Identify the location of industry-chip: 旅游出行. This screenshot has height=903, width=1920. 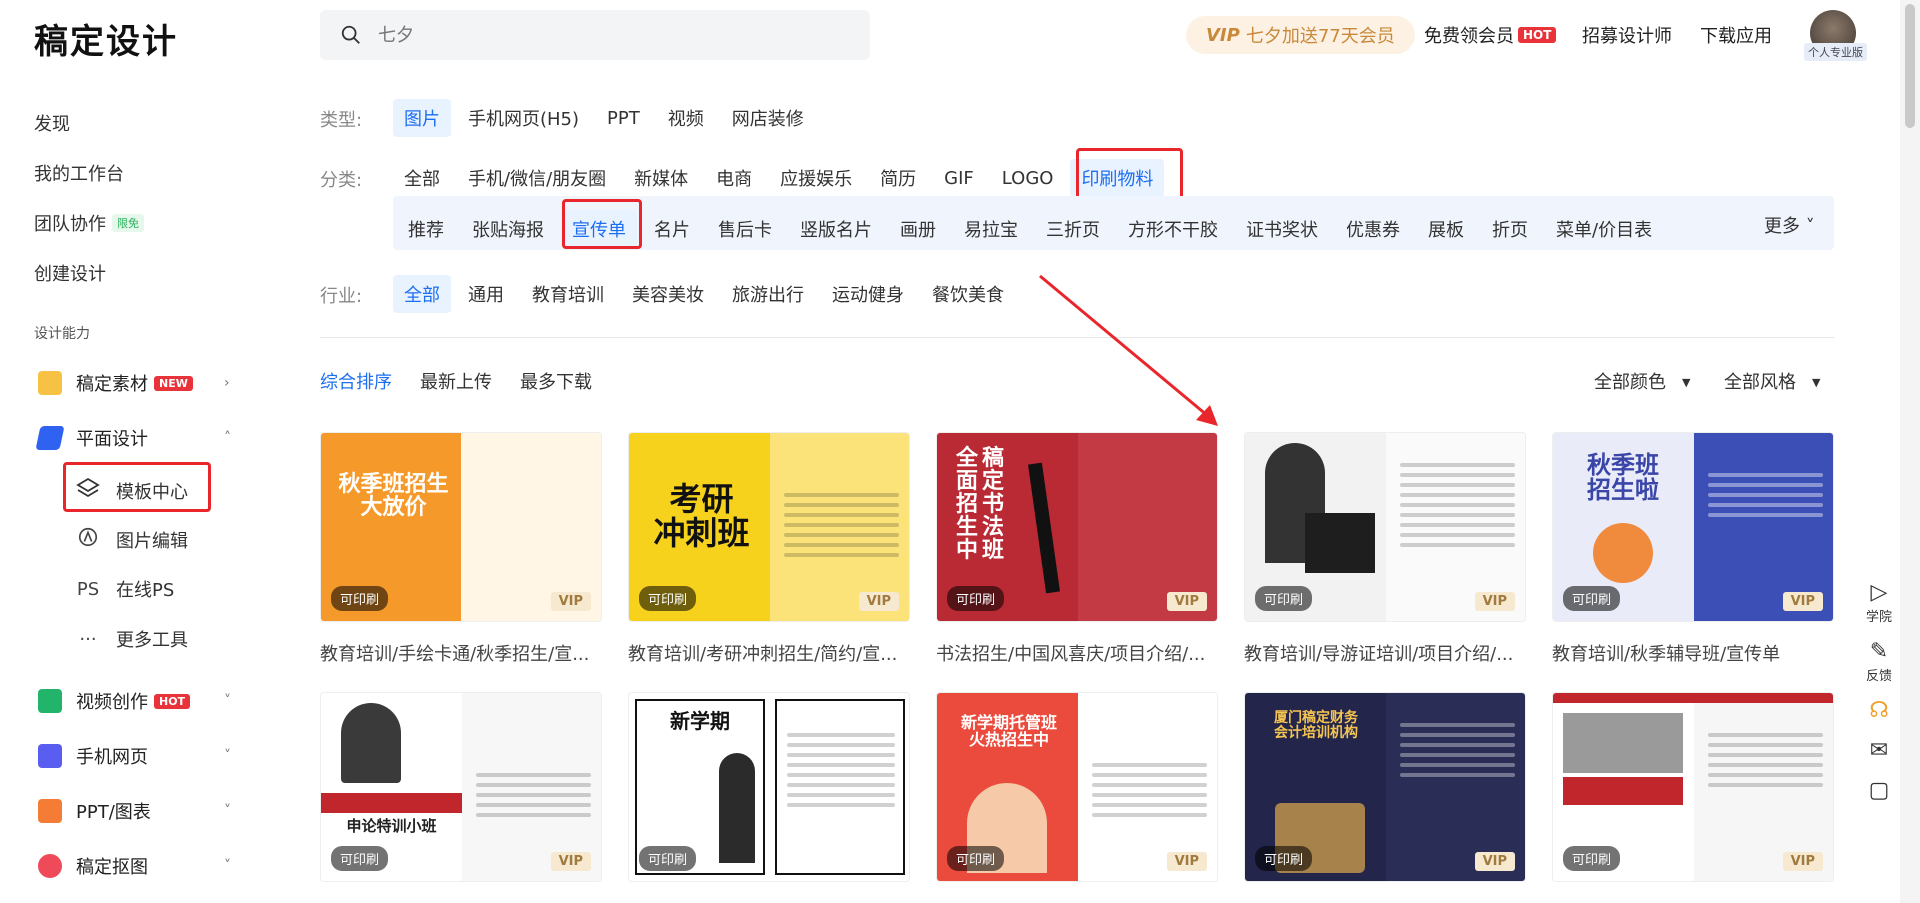
(768, 294).